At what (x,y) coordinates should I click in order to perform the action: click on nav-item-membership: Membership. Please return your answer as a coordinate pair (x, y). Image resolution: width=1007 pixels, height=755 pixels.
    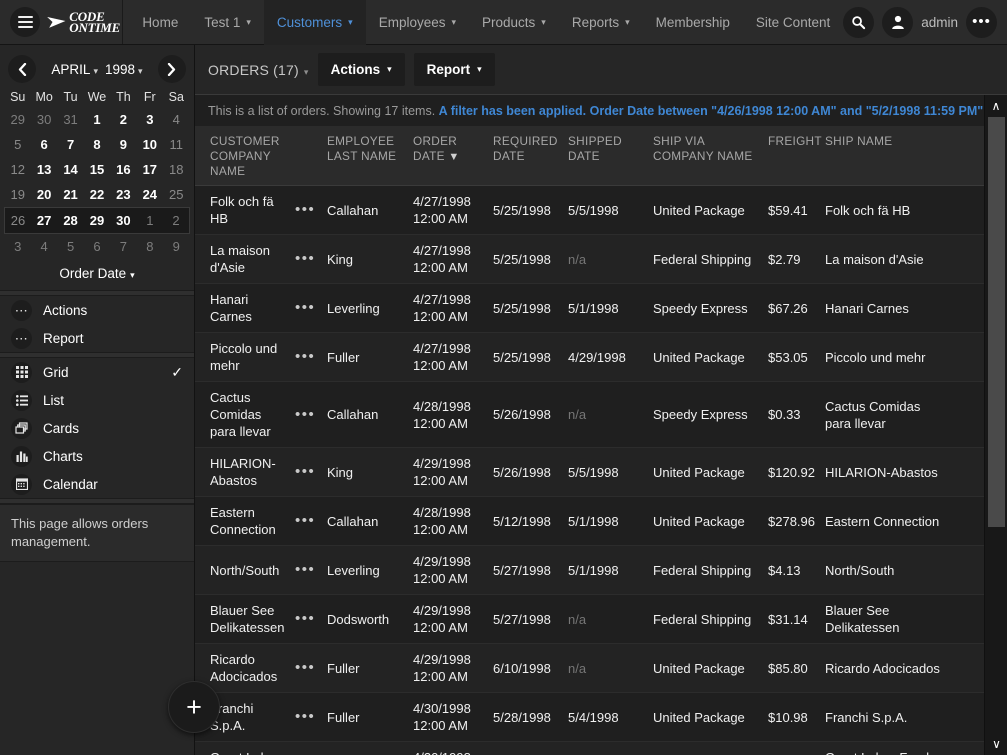
    Looking at the image, I should click on (693, 22).